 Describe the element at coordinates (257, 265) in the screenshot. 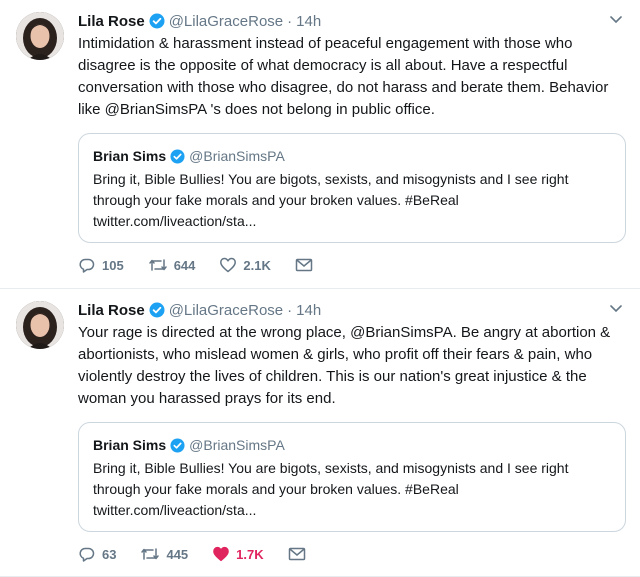

I see `like-count: 2.1K` at that location.